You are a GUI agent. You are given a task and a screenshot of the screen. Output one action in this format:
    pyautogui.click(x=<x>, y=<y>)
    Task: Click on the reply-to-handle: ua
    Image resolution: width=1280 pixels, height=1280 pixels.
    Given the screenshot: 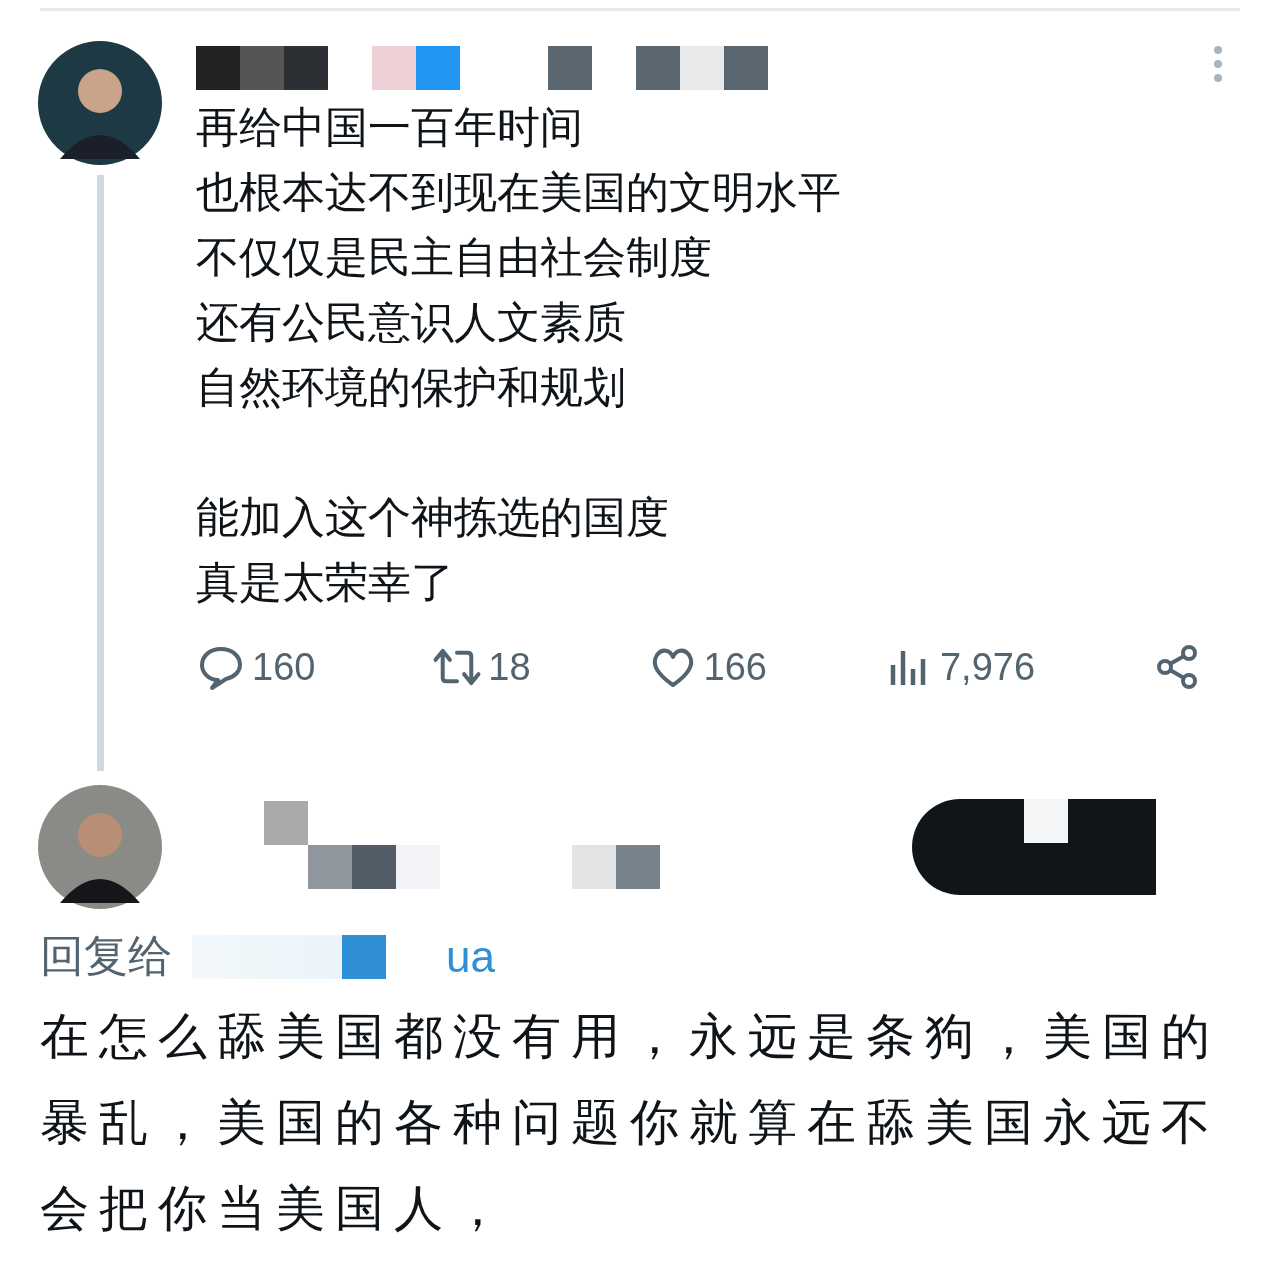 What is the action you would take?
    pyautogui.click(x=470, y=956)
    